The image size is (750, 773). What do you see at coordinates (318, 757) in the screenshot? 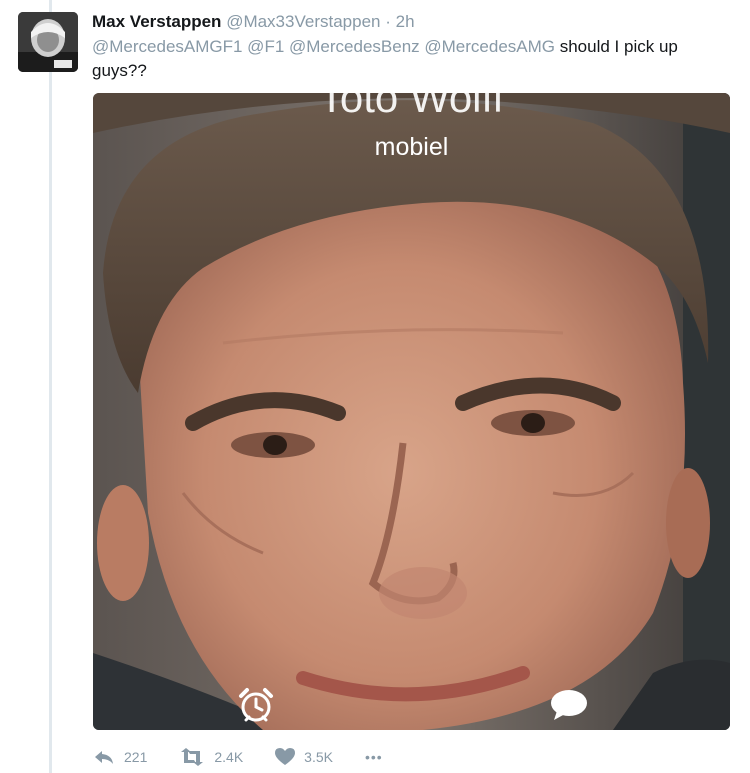
I see `like-count: 3.5K` at bounding box center [318, 757].